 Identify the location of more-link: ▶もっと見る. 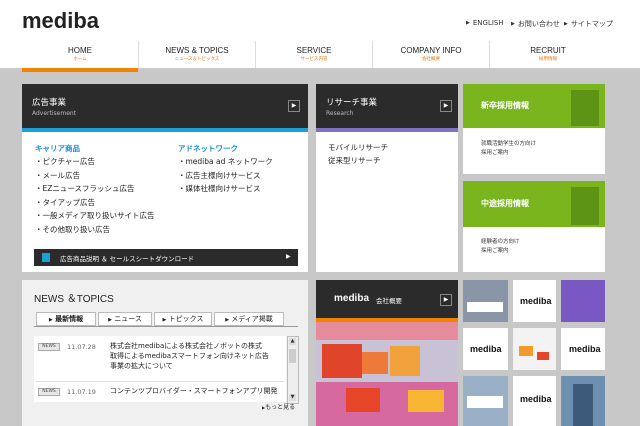
(278, 406).